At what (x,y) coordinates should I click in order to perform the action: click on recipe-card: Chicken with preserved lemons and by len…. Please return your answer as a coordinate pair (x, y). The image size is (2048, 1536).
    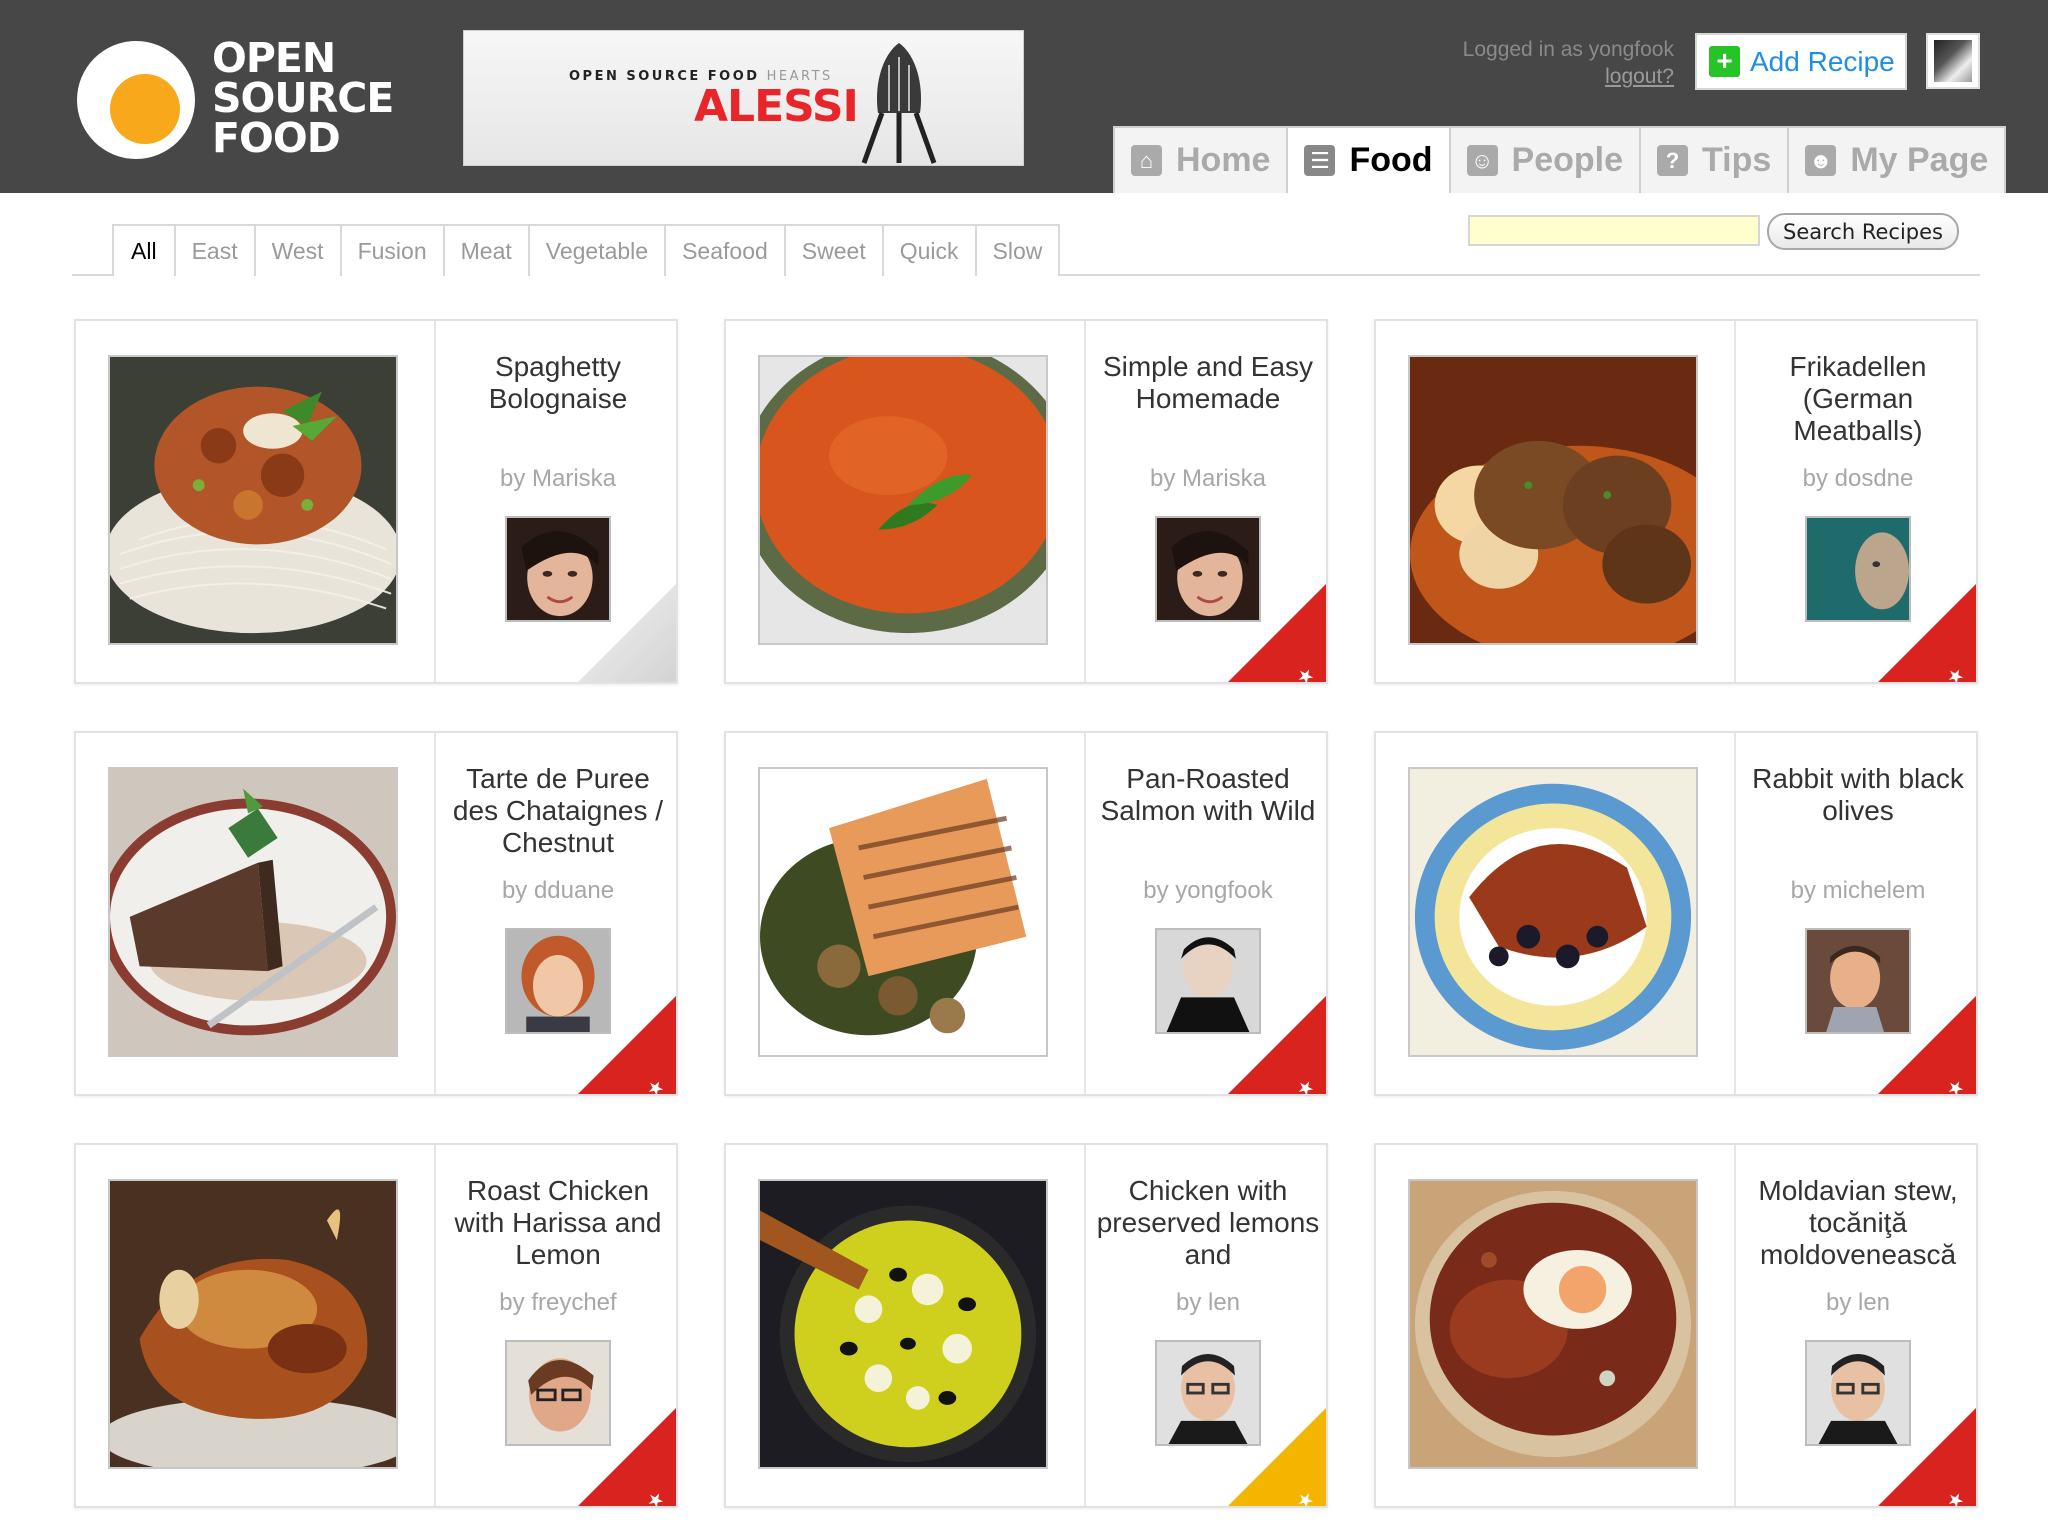
    Looking at the image, I should click on (1026, 1325).